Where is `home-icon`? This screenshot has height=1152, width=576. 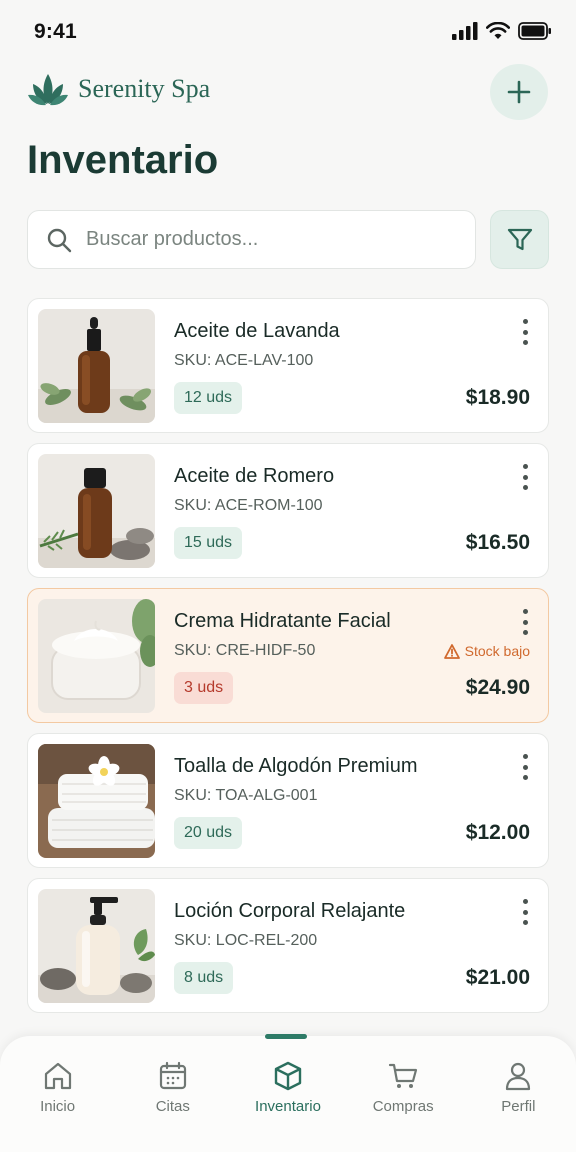
home-icon is located at coordinates (57, 1076).